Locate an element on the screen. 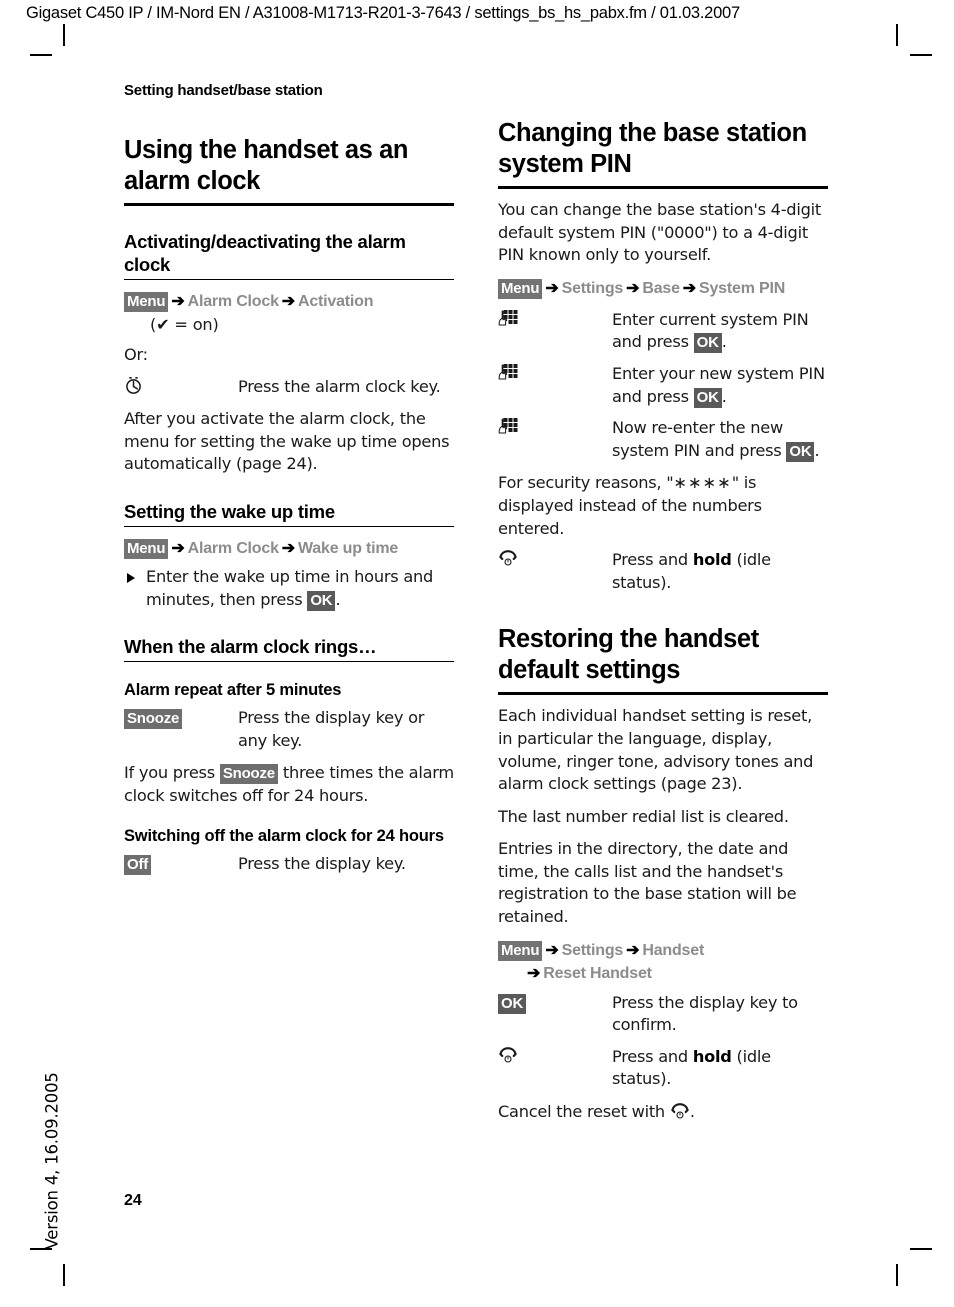 Image resolution: width=954 pixels, height=1307 pixels. heading-setting-wake-up-time: Setting the wake up time is located at coordinates (289, 513).